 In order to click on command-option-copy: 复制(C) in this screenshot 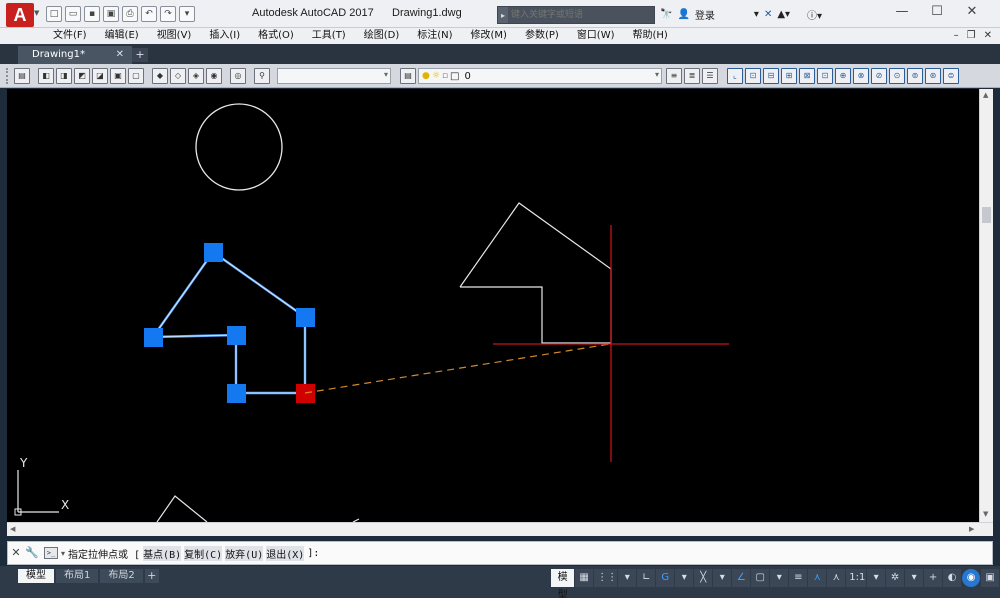, I will do `click(203, 553)`.